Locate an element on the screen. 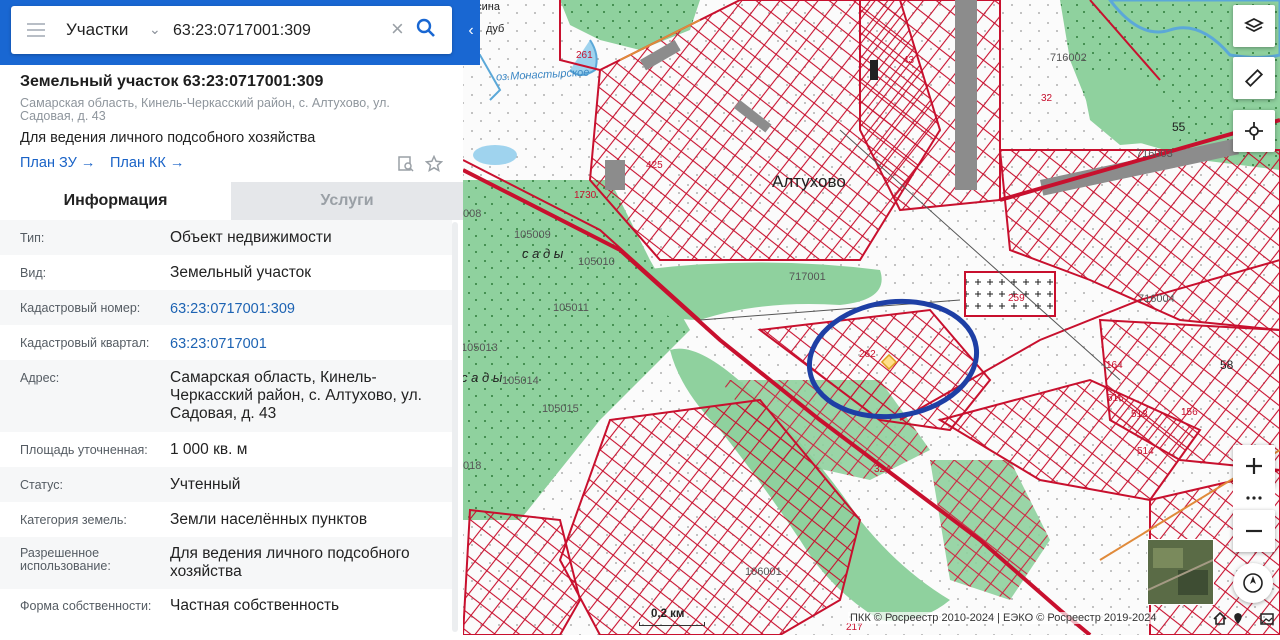  info-row: Площадь уточненная: 1 000 кв. м is located at coordinates (226, 449).